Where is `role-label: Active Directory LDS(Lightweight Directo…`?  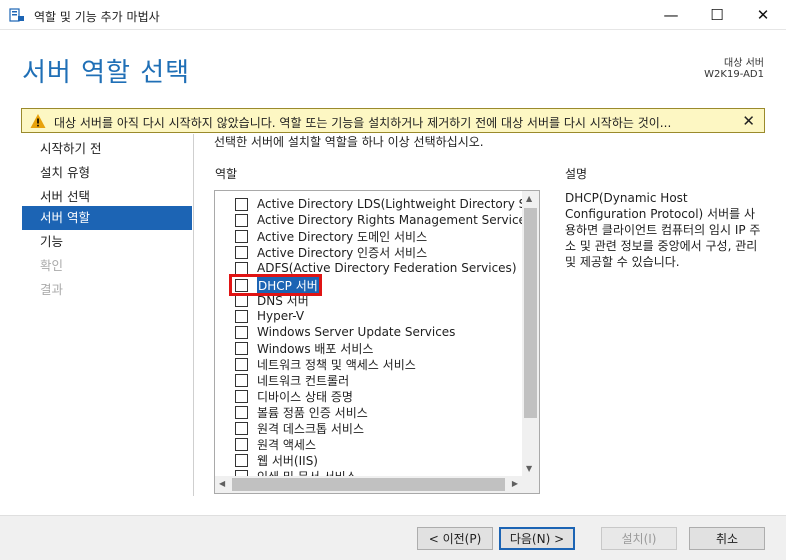
role-label: Active Directory LDS(Lightweight Directo… is located at coordinates (398, 204).